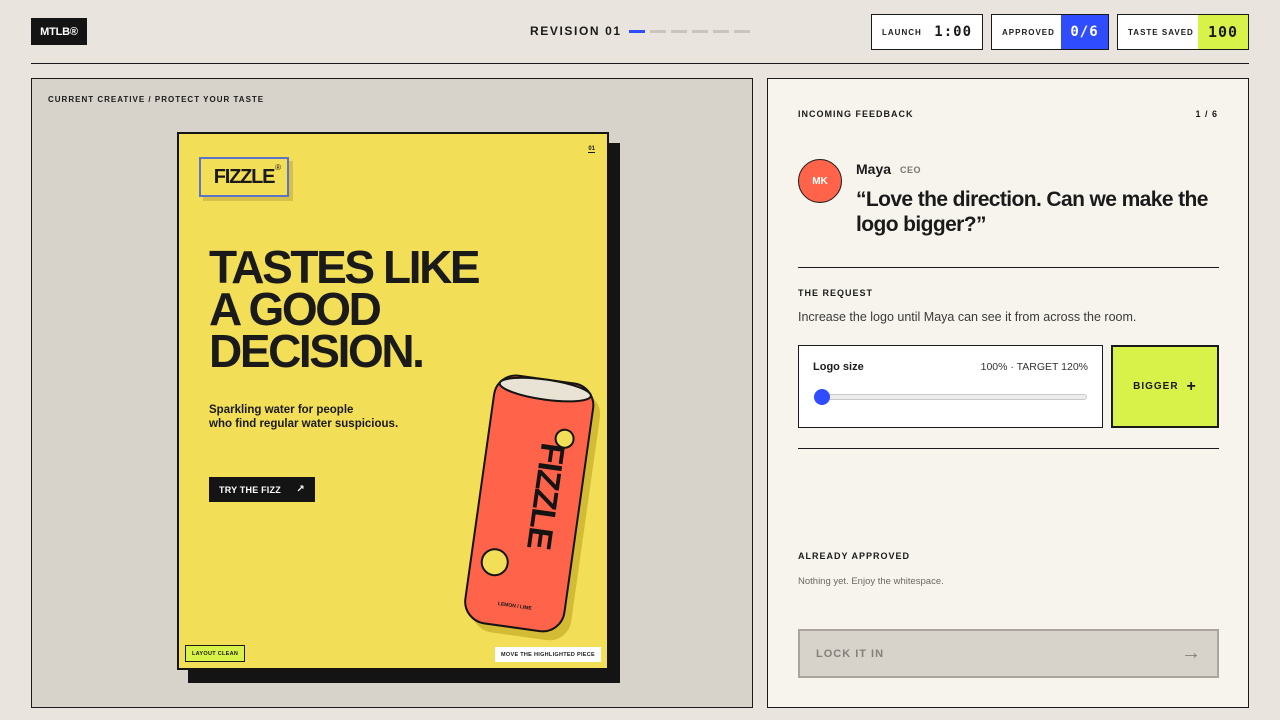 This screenshot has height=720, width=1280. What do you see at coordinates (1034, 367) in the screenshot?
I see `slider-readout: 100% · TARGET 120%` at bounding box center [1034, 367].